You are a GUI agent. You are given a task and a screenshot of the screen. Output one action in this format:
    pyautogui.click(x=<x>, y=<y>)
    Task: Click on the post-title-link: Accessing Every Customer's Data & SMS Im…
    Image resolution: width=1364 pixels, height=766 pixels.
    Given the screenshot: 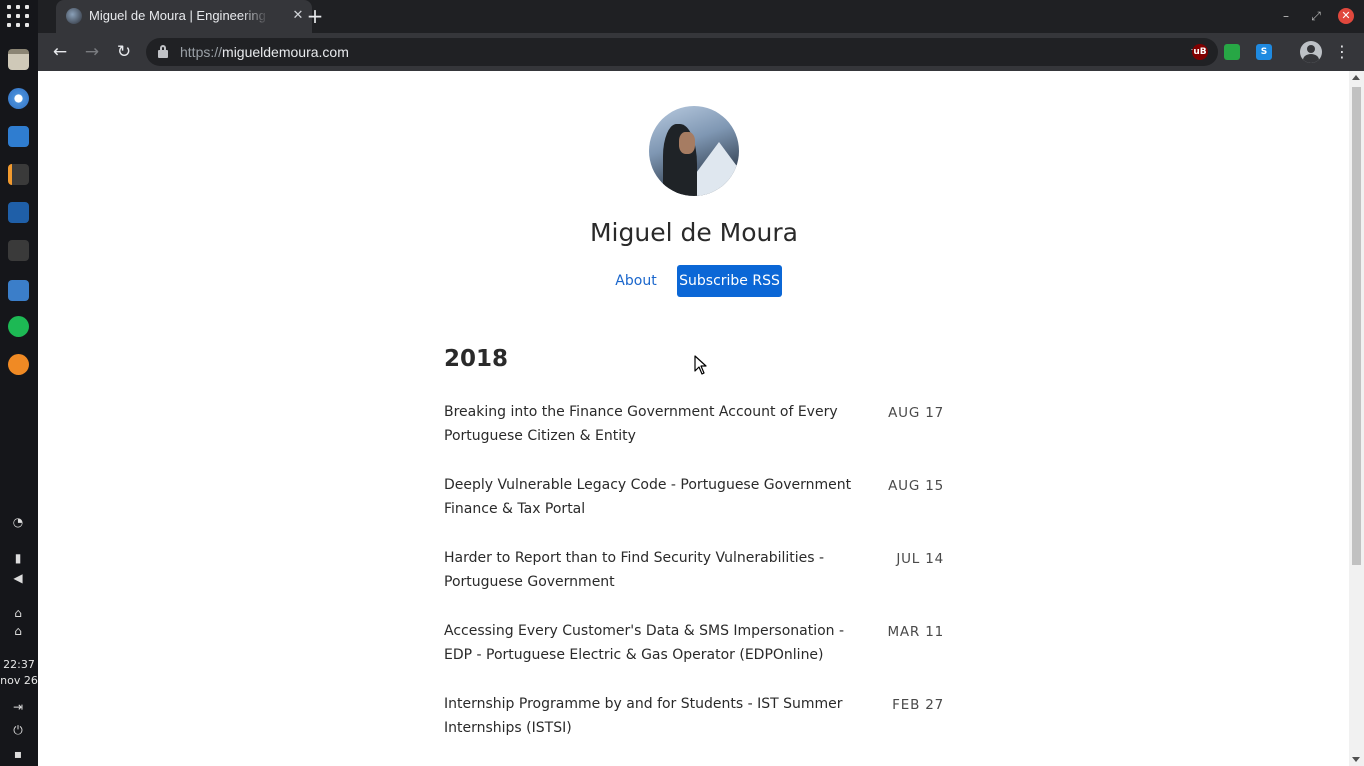 What is the action you would take?
    pyautogui.click(x=658, y=643)
    